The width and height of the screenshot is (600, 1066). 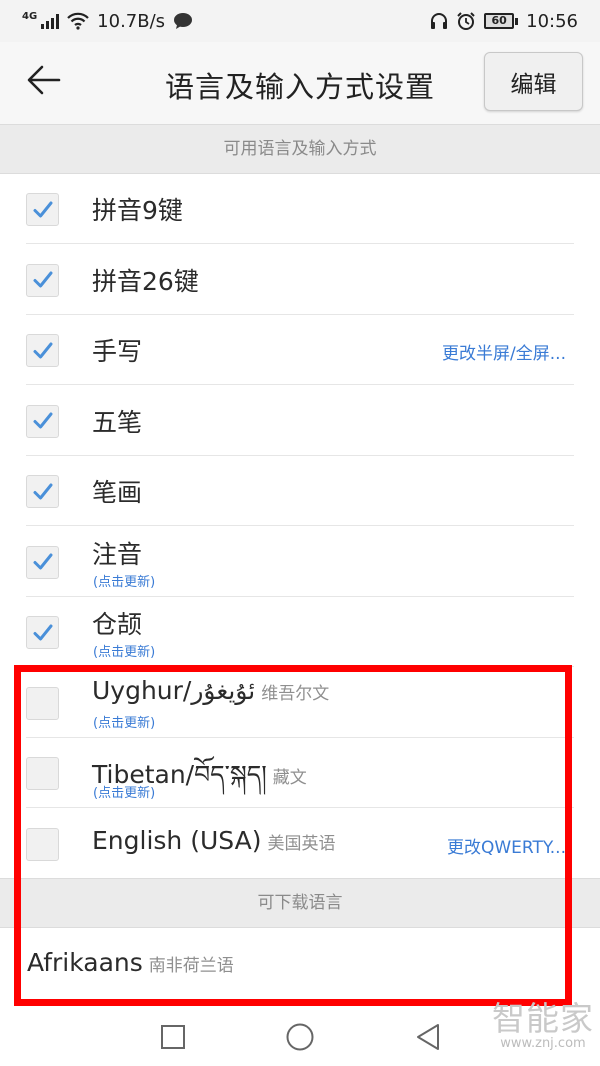 I want to click on app-header: 语言及输入方式设置 编辑, so click(x=300, y=83).